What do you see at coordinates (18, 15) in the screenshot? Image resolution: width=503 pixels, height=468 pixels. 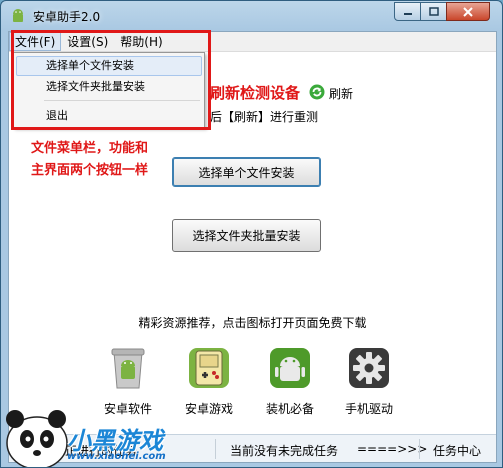 I see `android-app-icon` at bounding box center [18, 15].